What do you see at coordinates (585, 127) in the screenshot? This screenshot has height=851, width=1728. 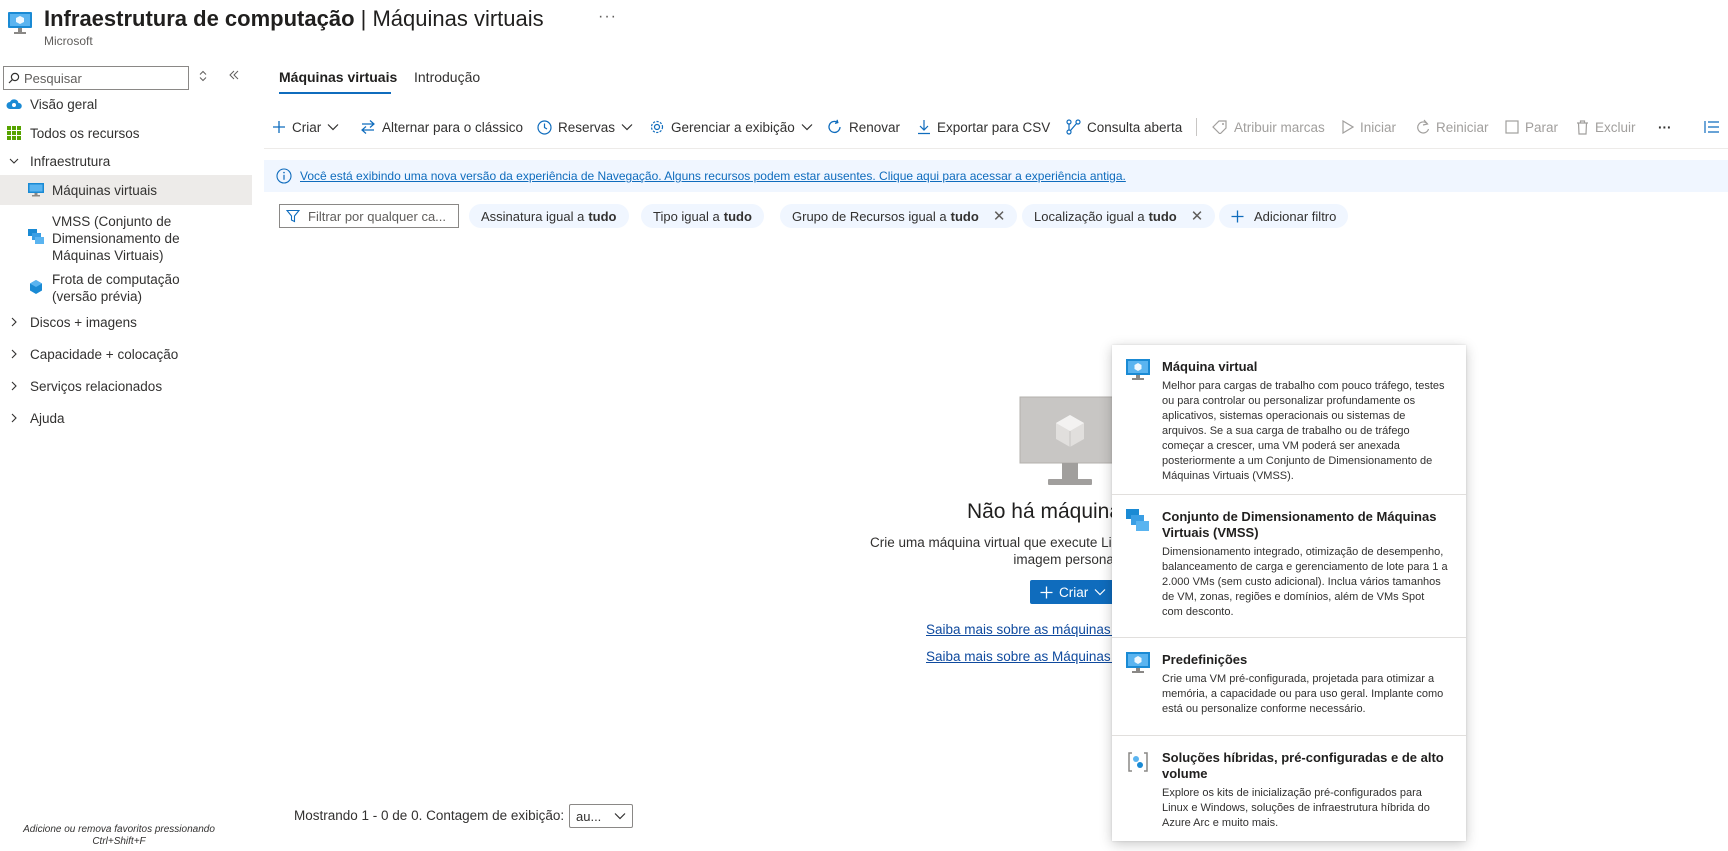 I see `reservations-button: Reservas` at bounding box center [585, 127].